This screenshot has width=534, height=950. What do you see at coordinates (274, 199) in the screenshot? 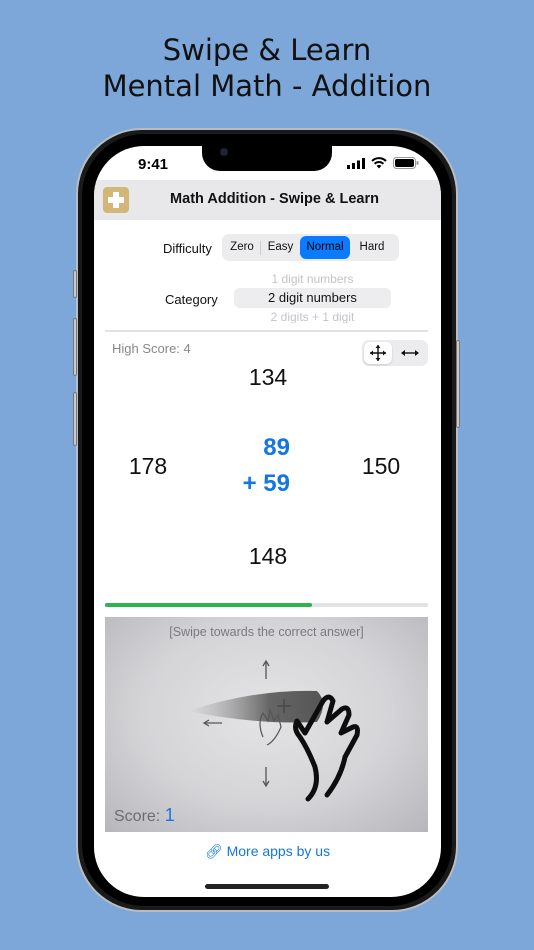
I see `nav-title: Math Addition - Swipe & Learn` at bounding box center [274, 199].